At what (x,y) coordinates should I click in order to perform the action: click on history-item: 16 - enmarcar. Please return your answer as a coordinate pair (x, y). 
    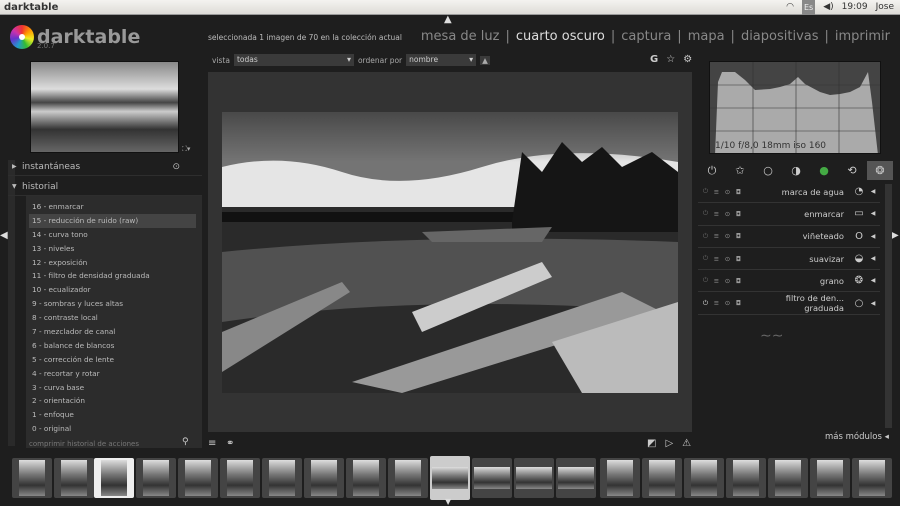
    Looking at the image, I should click on (112, 207).